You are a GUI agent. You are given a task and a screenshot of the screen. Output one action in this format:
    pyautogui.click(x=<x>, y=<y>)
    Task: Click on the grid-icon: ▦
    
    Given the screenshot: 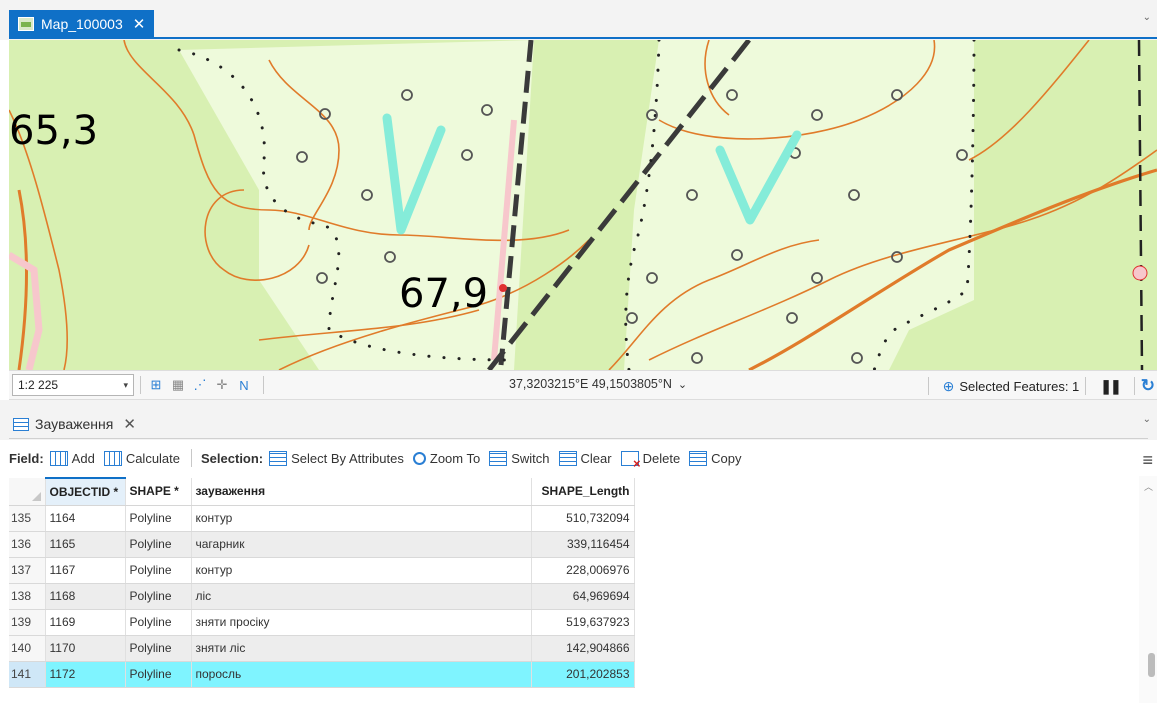 What is the action you would take?
    pyautogui.click(x=178, y=385)
    